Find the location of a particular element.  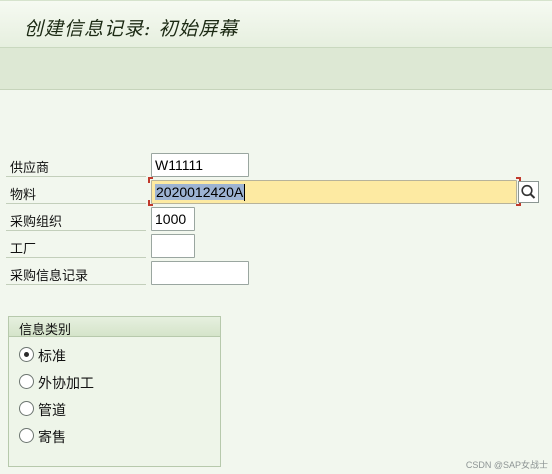

plant-label: 工厂 is located at coordinates (23, 249).